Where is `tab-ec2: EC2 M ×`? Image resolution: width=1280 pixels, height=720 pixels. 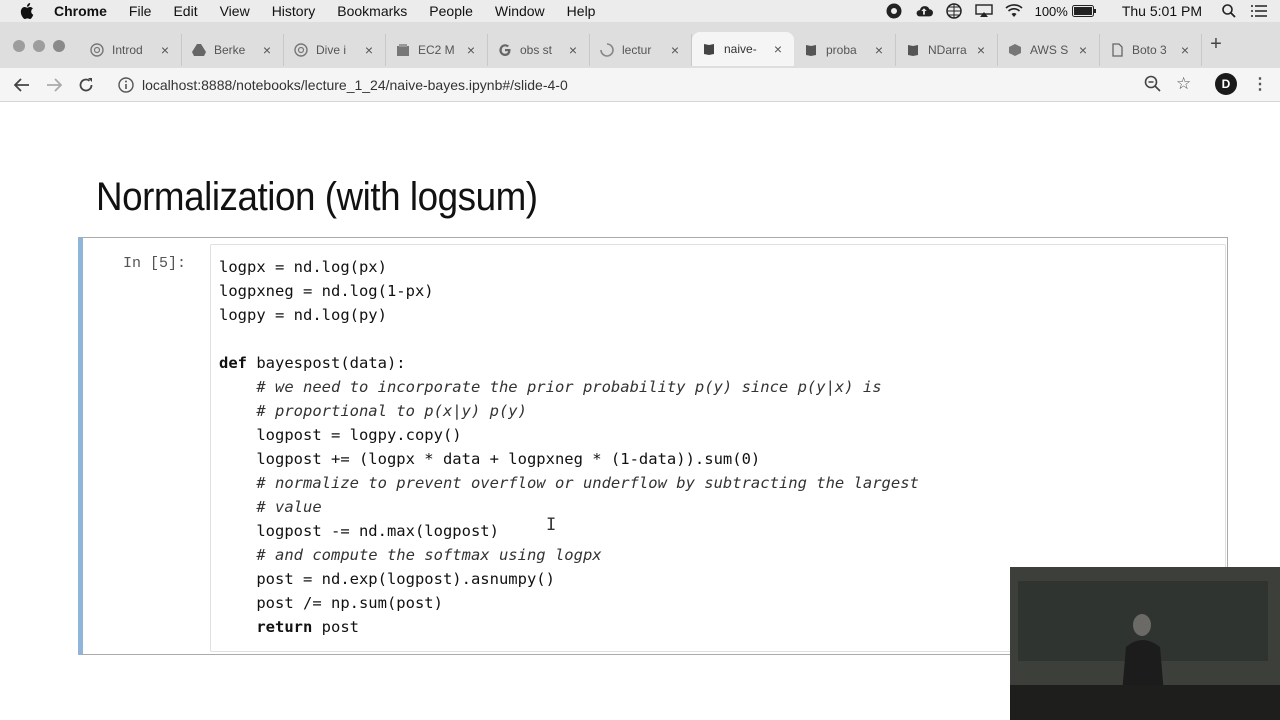
tab-ec2: EC2 M × is located at coordinates (437, 50).